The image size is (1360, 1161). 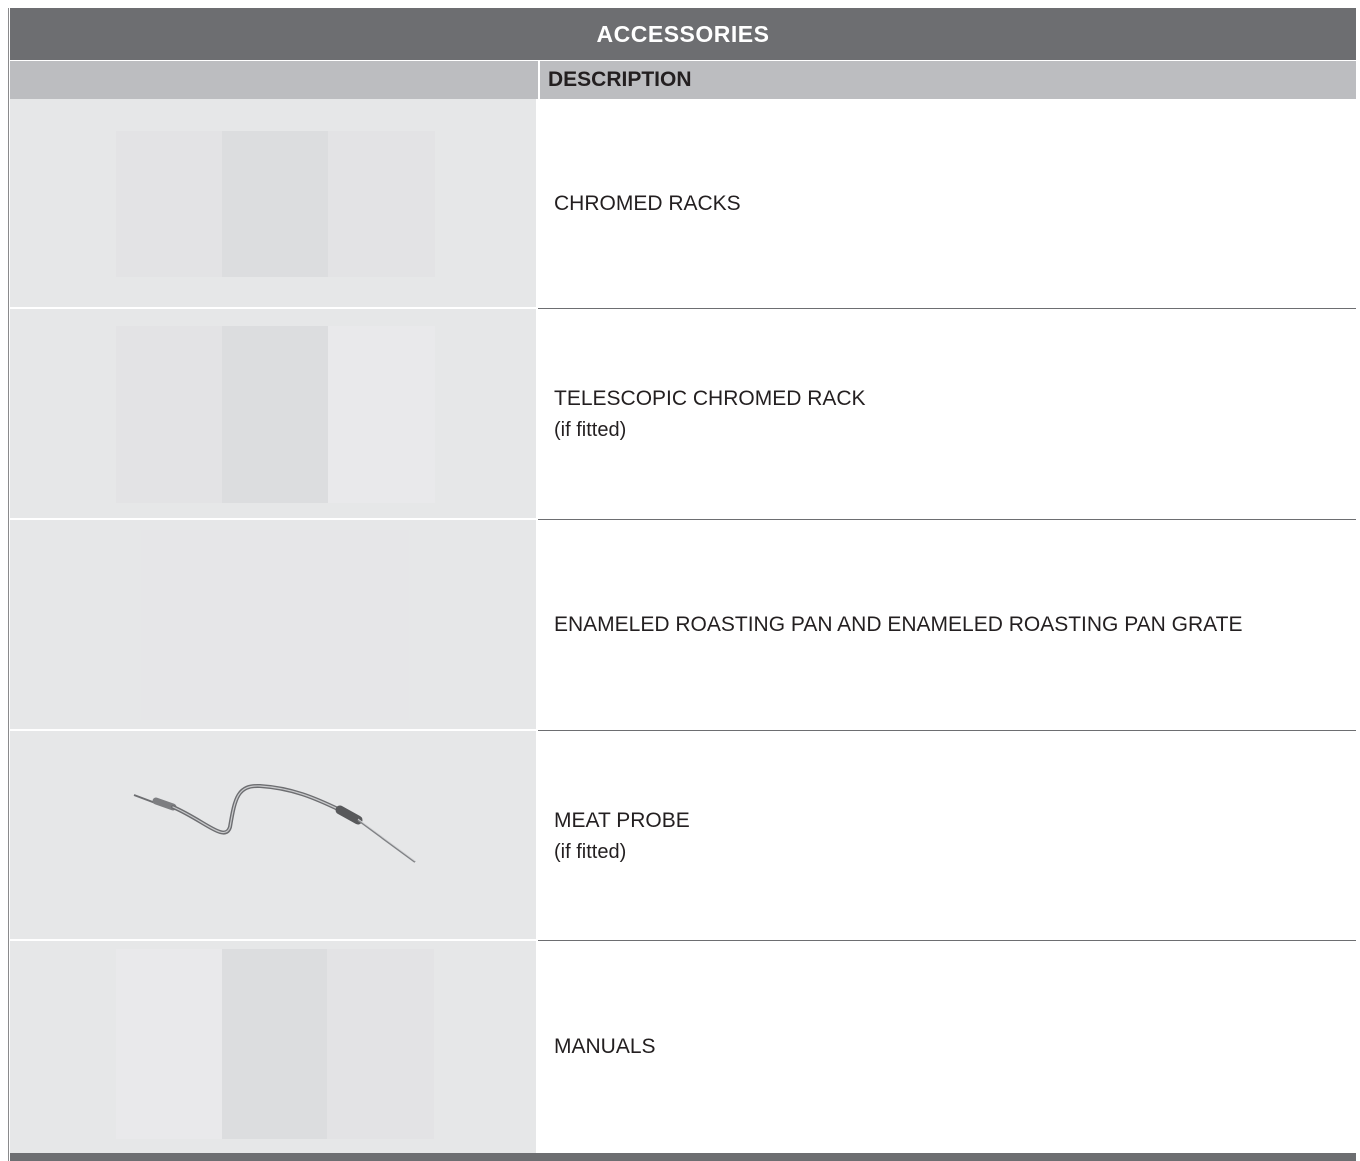 I want to click on table-footer-bar, so click(x=683, y=1157).